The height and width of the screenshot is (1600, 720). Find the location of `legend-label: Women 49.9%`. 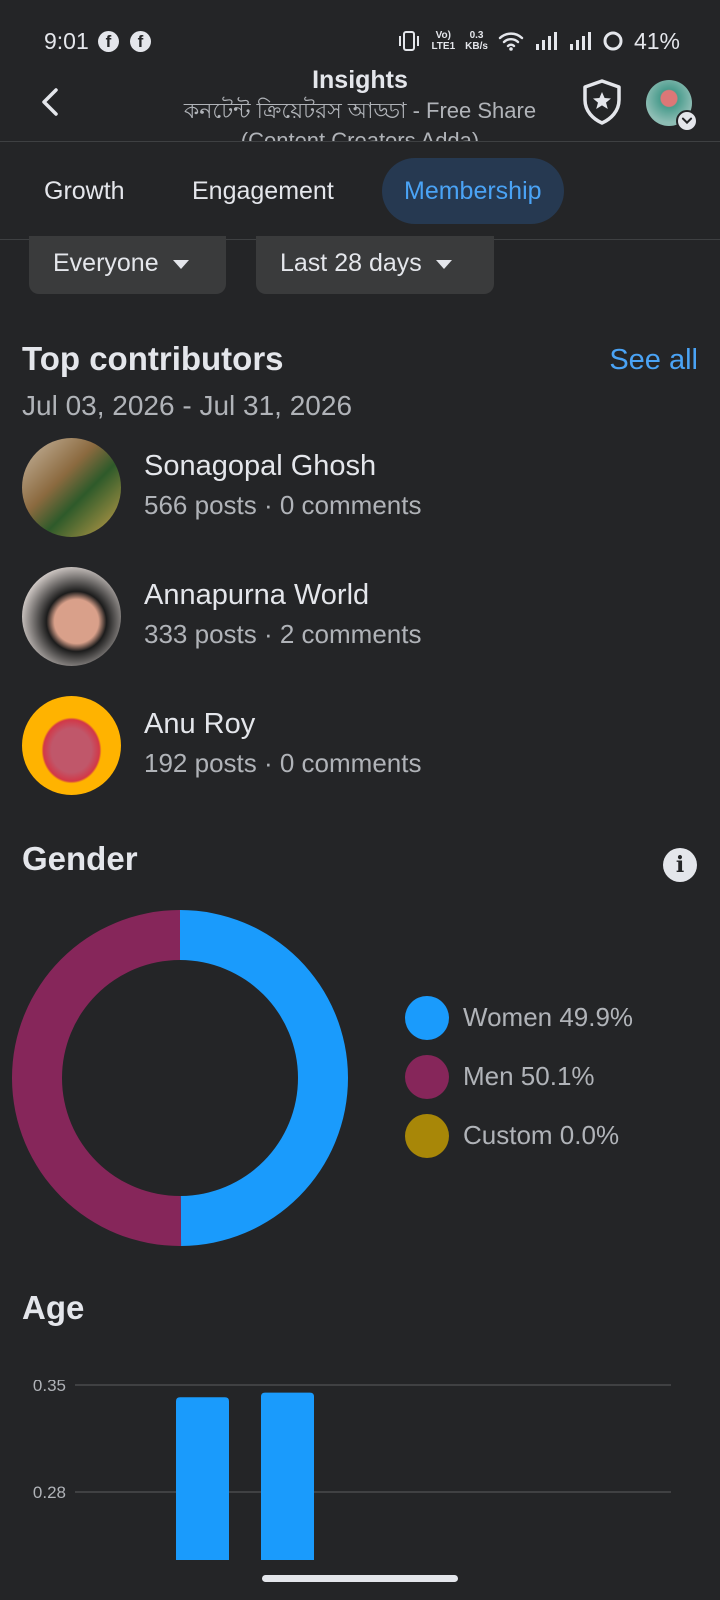

legend-label: Women 49.9% is located at coordinates (548, 1017).